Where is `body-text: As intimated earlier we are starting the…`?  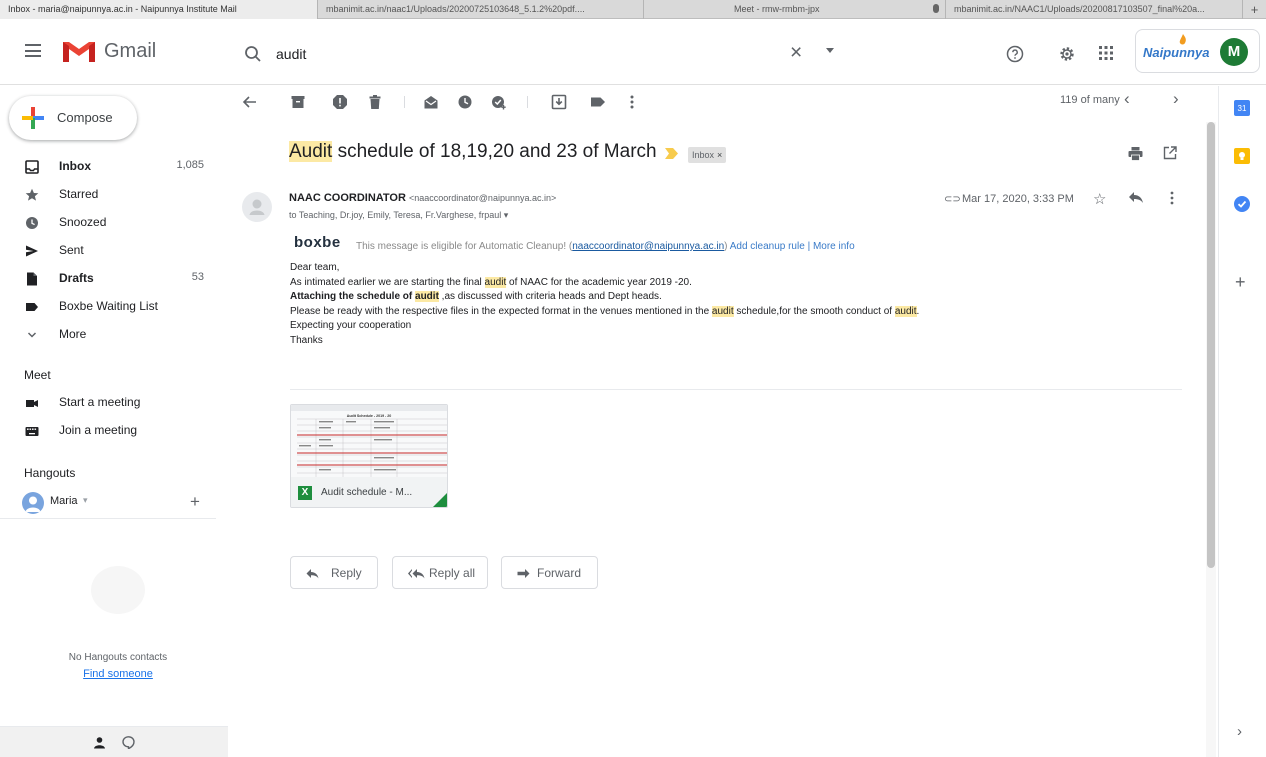 body-text: As intimated earlier we are starting the… is located at coordinates (387, 282).